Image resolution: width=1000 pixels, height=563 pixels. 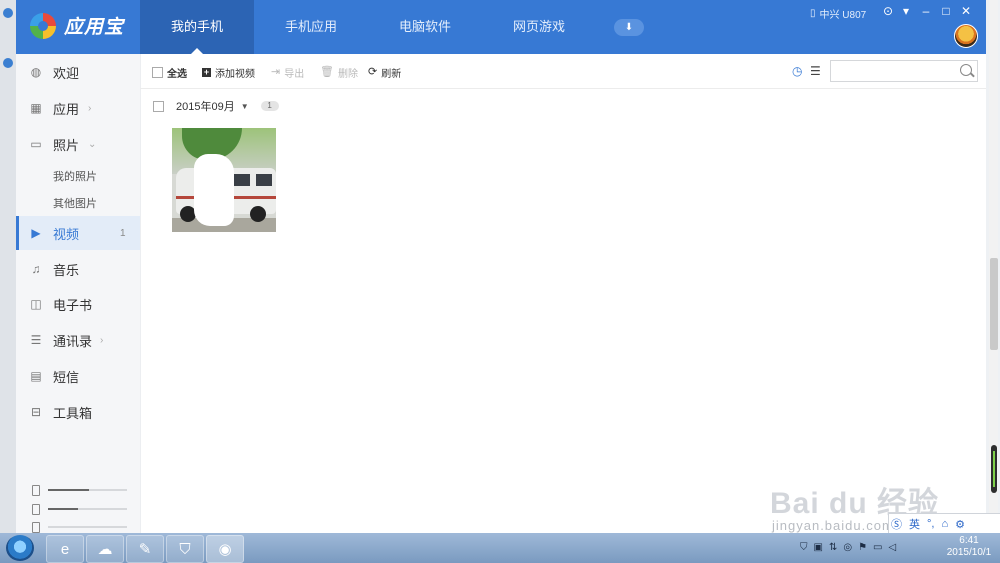 I want to click on cloud-app-icon: ☁, so click(x=105, y=549).